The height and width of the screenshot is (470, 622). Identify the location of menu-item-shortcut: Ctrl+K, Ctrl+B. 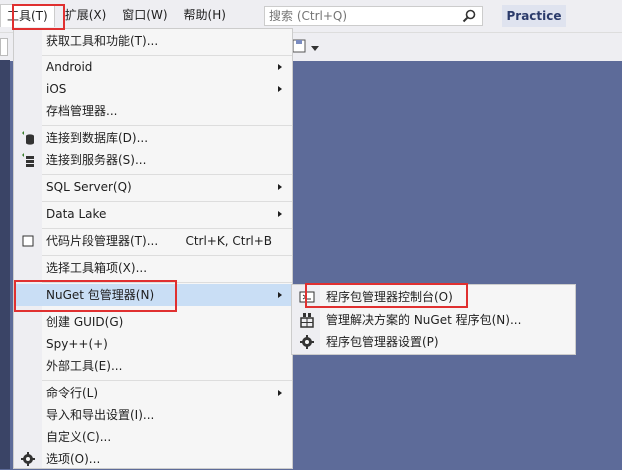
(228, 241).